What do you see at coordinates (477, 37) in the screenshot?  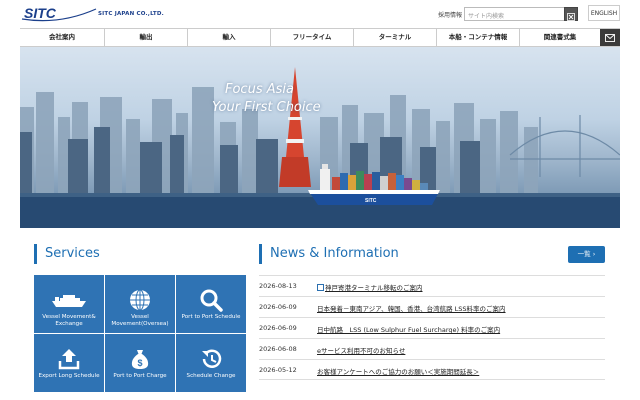 I see `nav-item-vessel-container: 本船・コンテナ情報` at bounding box center [477, 37].